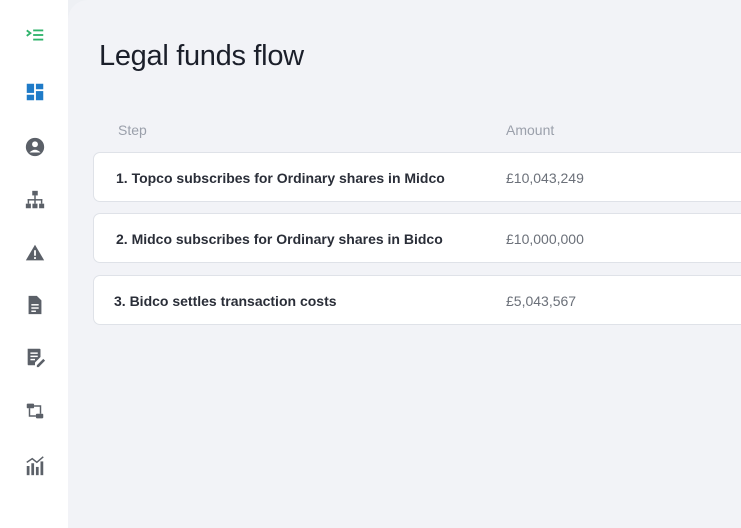 This screenshot has height=528, width=741. I want to click on transfer-icon, so click(35, 411).